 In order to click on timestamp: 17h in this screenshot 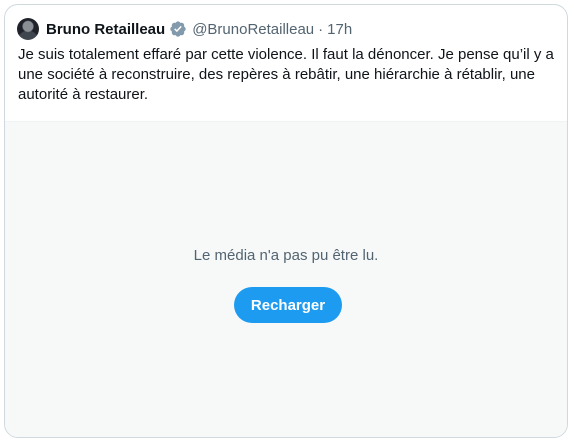, I will do `click(339, 29)`.